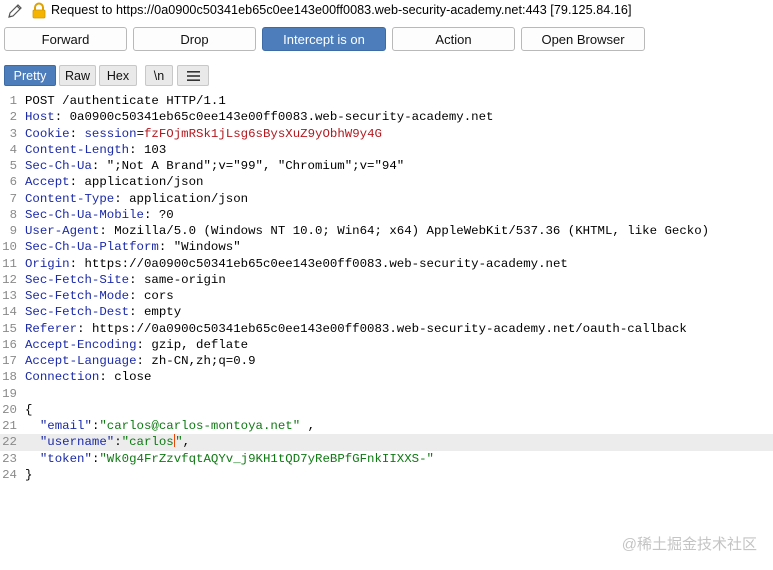 The width and height of the screenshot is (773, 570). Describe the element at coordinates (386, 101) in the screenshot. I see `editor-line: 1 POST /authenticate HTTP/1.1` at that location.